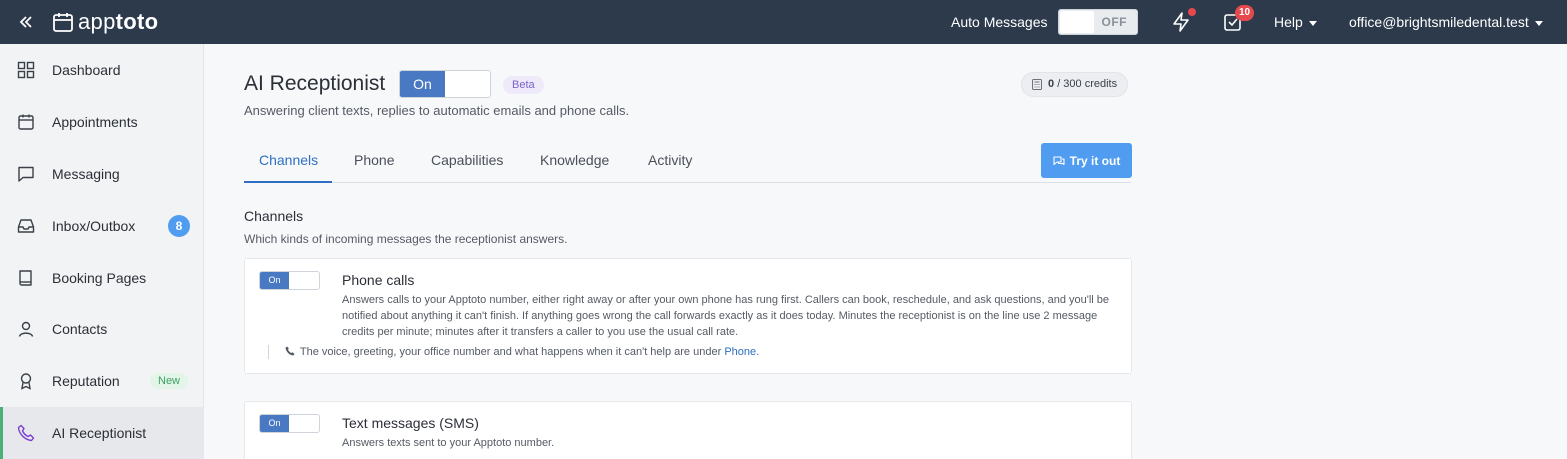 The height and width of the screenshot is (459, 1567). I want to click on auto-messages-label: Auto Messages, so click(999, 22).